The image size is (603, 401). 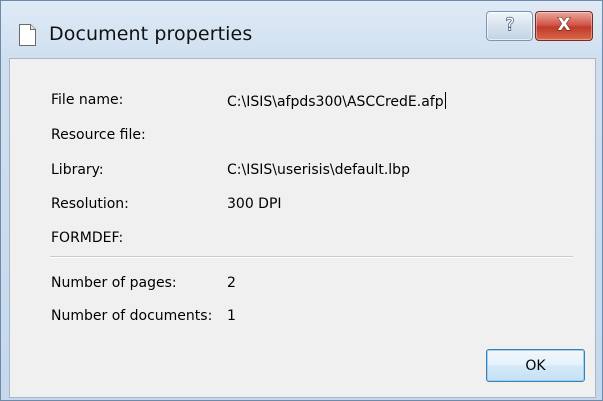 What do you see at coordinates (535, 365) in the screenshot?
I see `ok-button: OK` at bounding box center [535, 365].